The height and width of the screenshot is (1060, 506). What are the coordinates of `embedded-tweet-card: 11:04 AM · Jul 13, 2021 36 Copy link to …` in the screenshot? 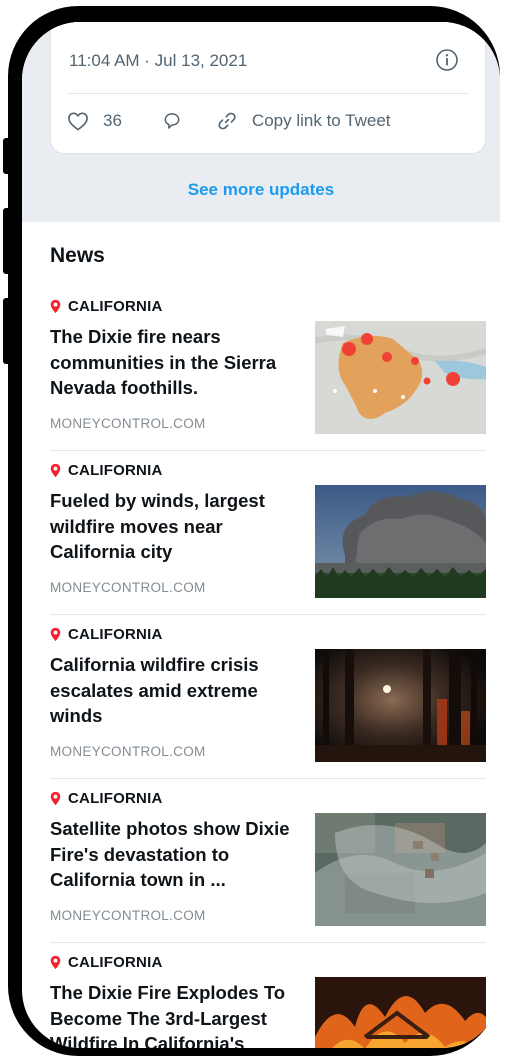 It's located at (268, 88).